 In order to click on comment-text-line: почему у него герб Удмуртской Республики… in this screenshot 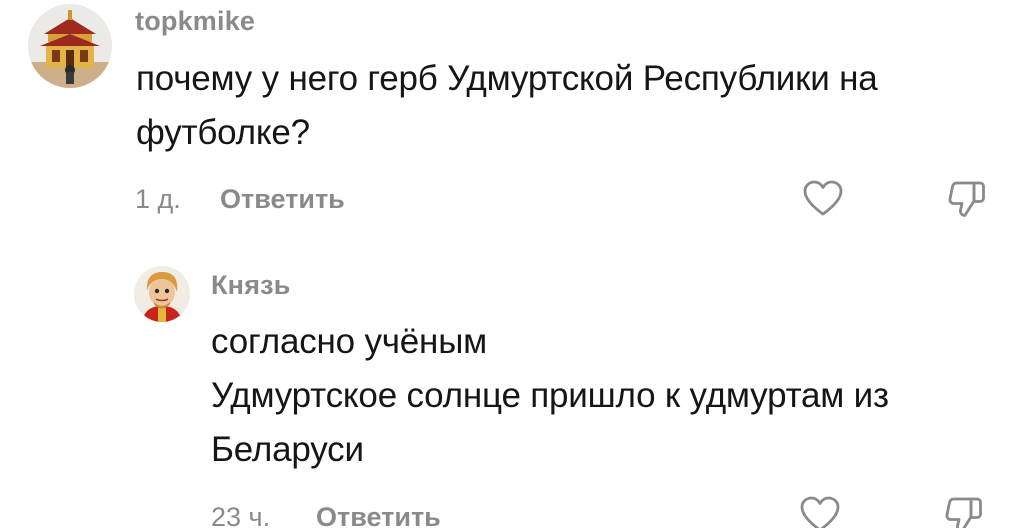, I will do `click(507, 78)`.